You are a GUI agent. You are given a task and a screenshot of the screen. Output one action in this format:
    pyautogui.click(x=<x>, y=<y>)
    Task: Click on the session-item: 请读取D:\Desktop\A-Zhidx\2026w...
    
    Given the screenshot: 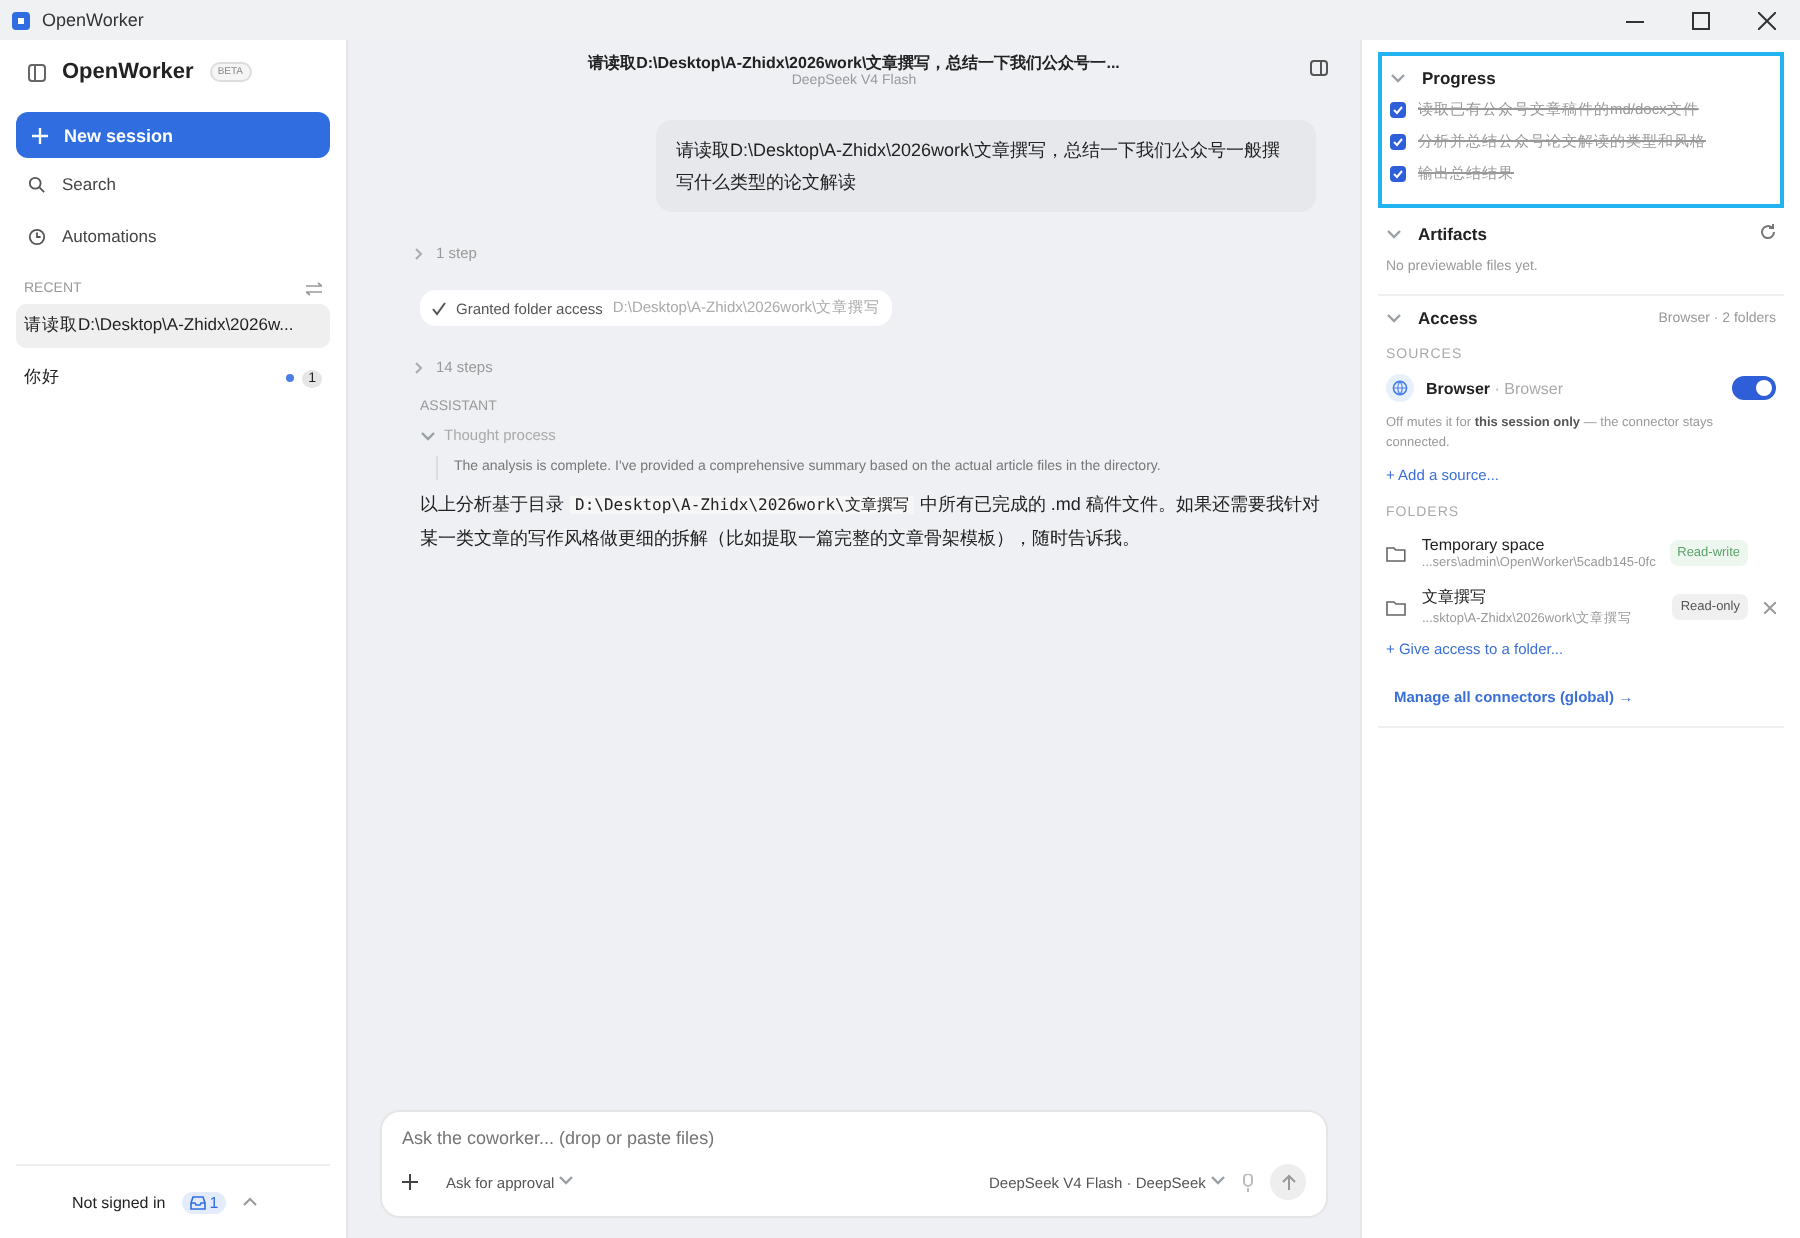 What is the action you would take?
    pyautogui.click(x=173, y=326)
    